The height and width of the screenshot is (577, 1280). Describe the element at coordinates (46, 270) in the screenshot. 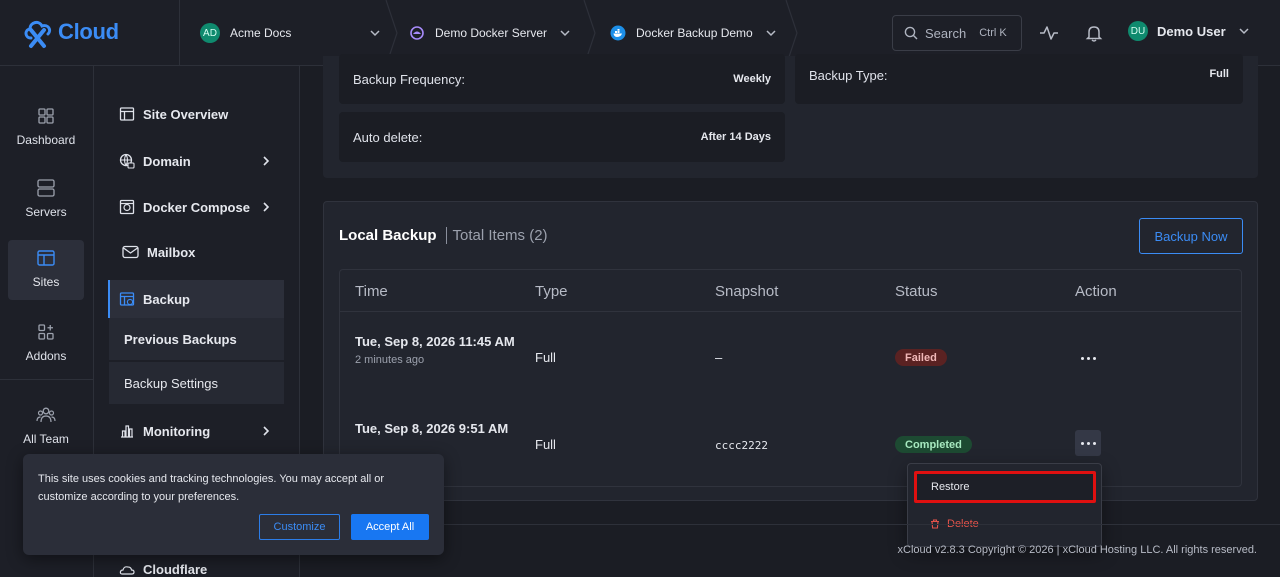

I see `rail-item-sites: Sites` at that location.